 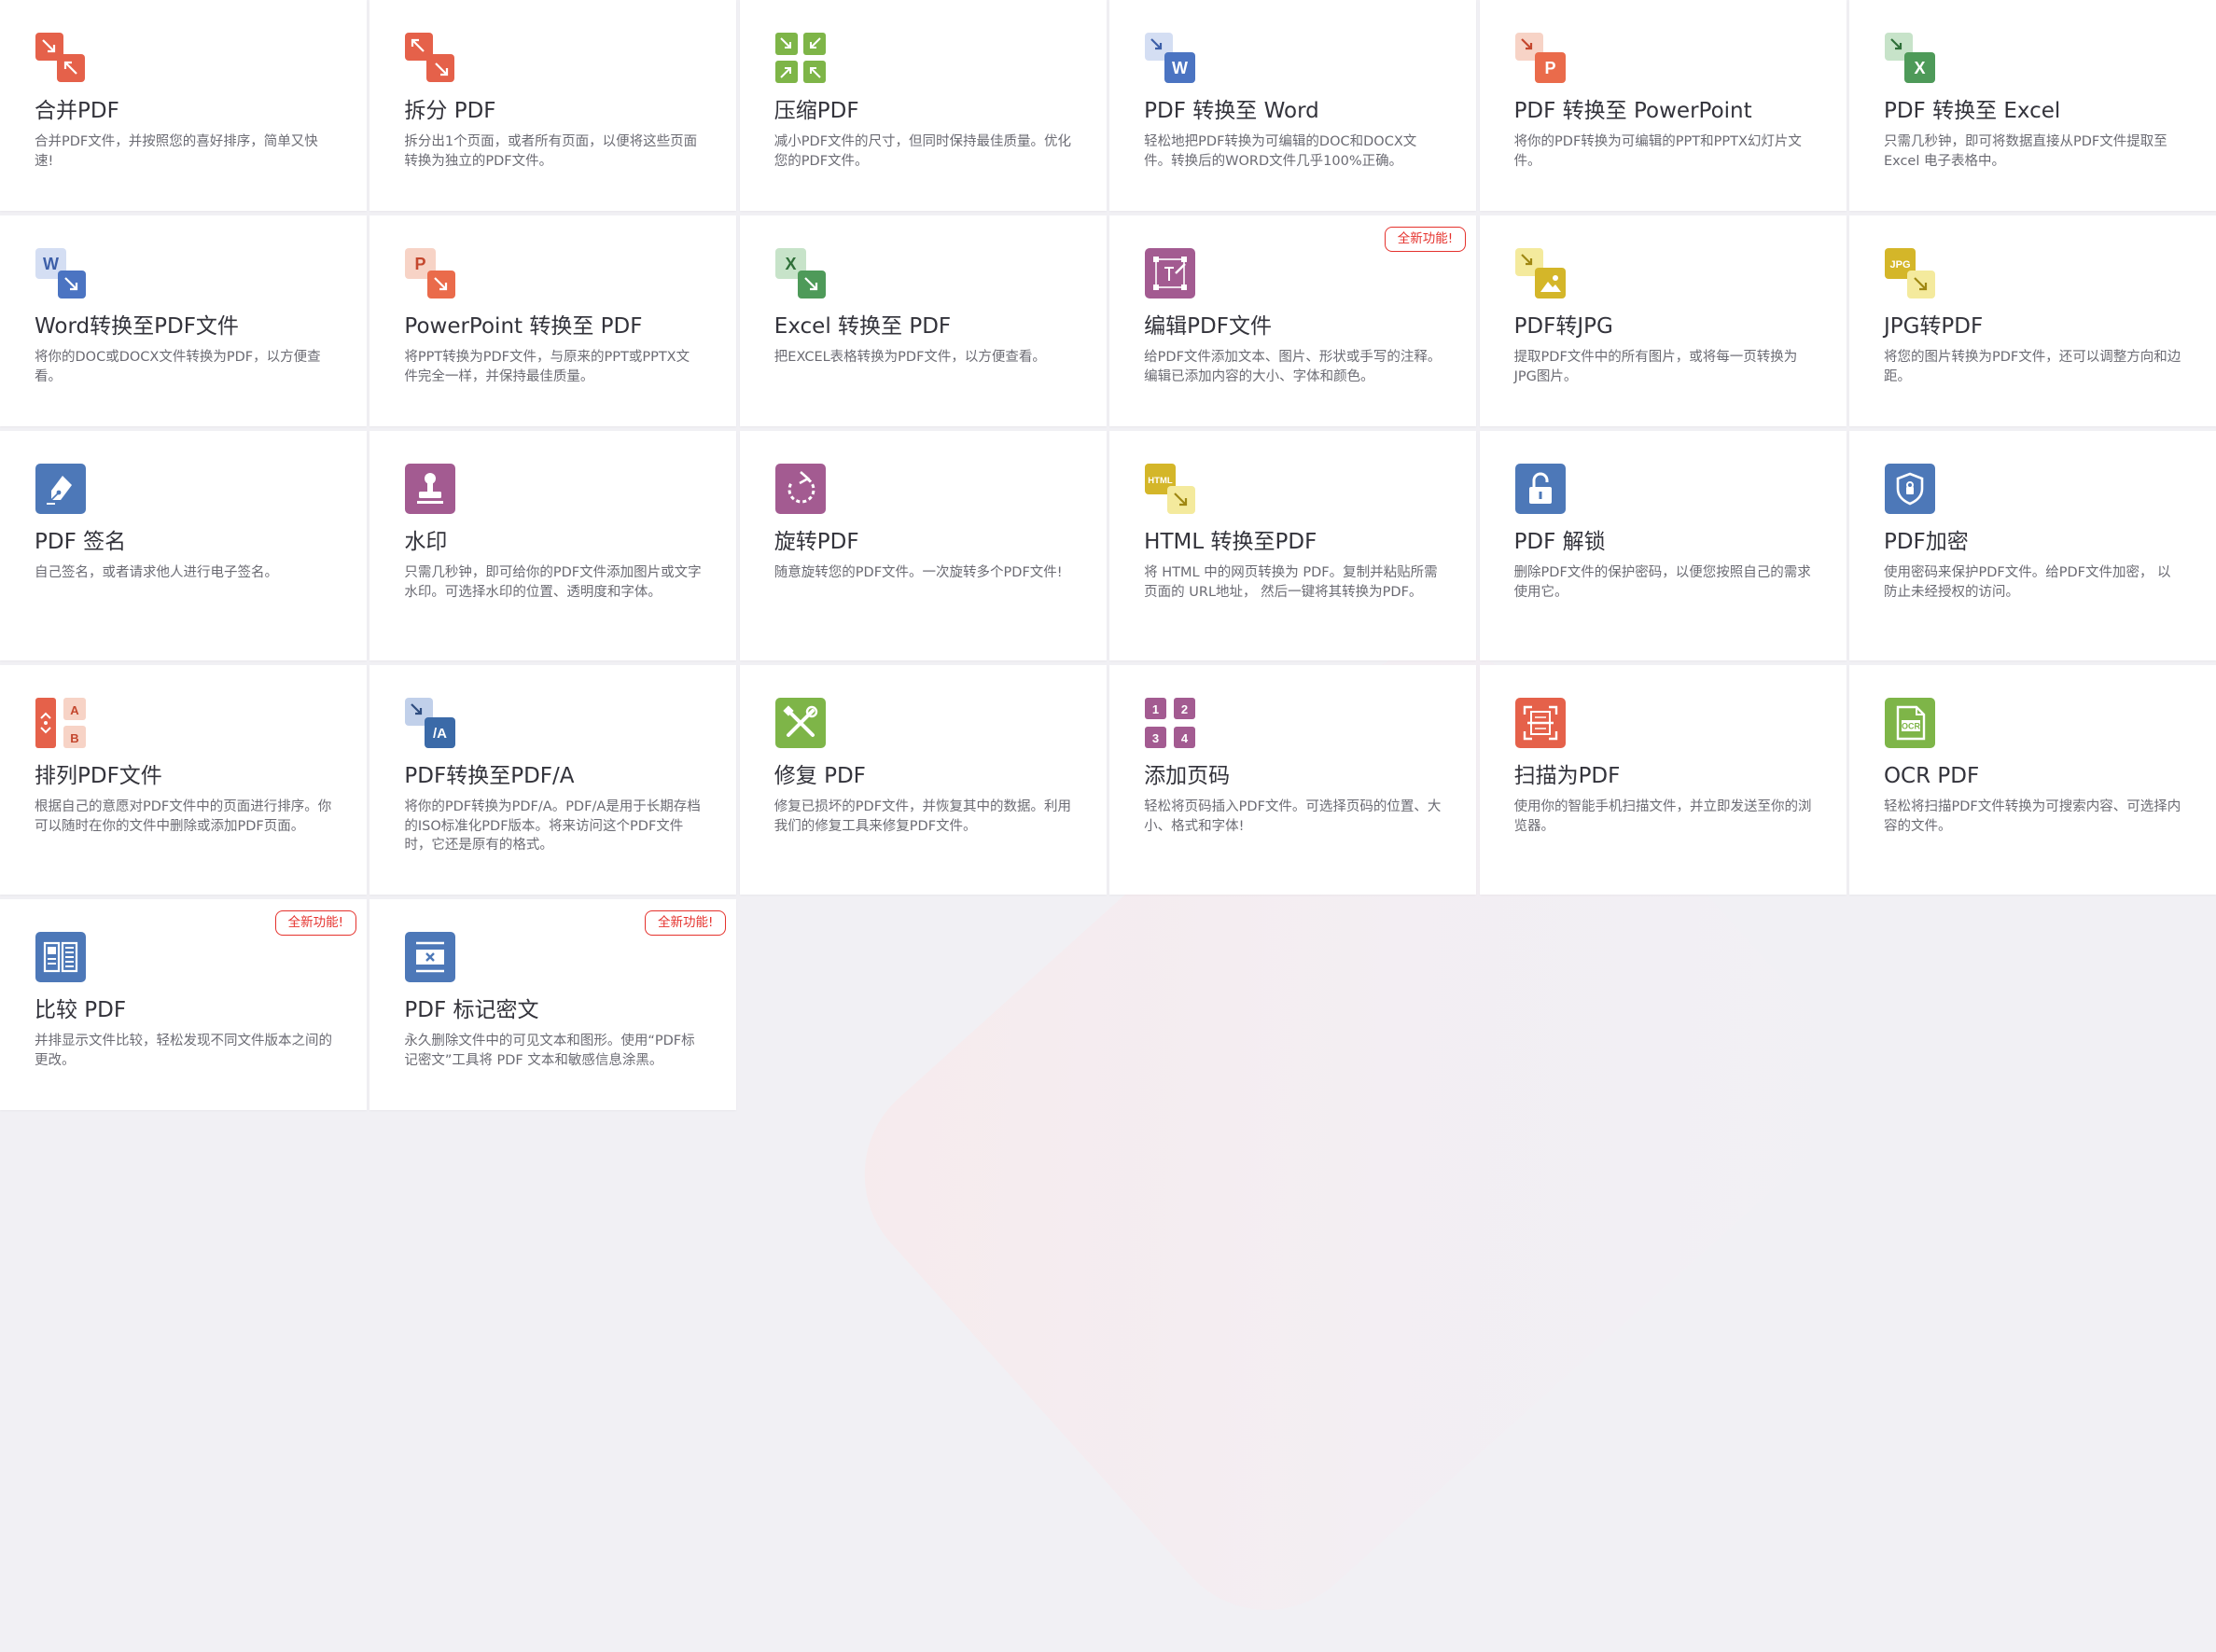 I want to click on svg-text: 3, so click(x=1155, y=738).